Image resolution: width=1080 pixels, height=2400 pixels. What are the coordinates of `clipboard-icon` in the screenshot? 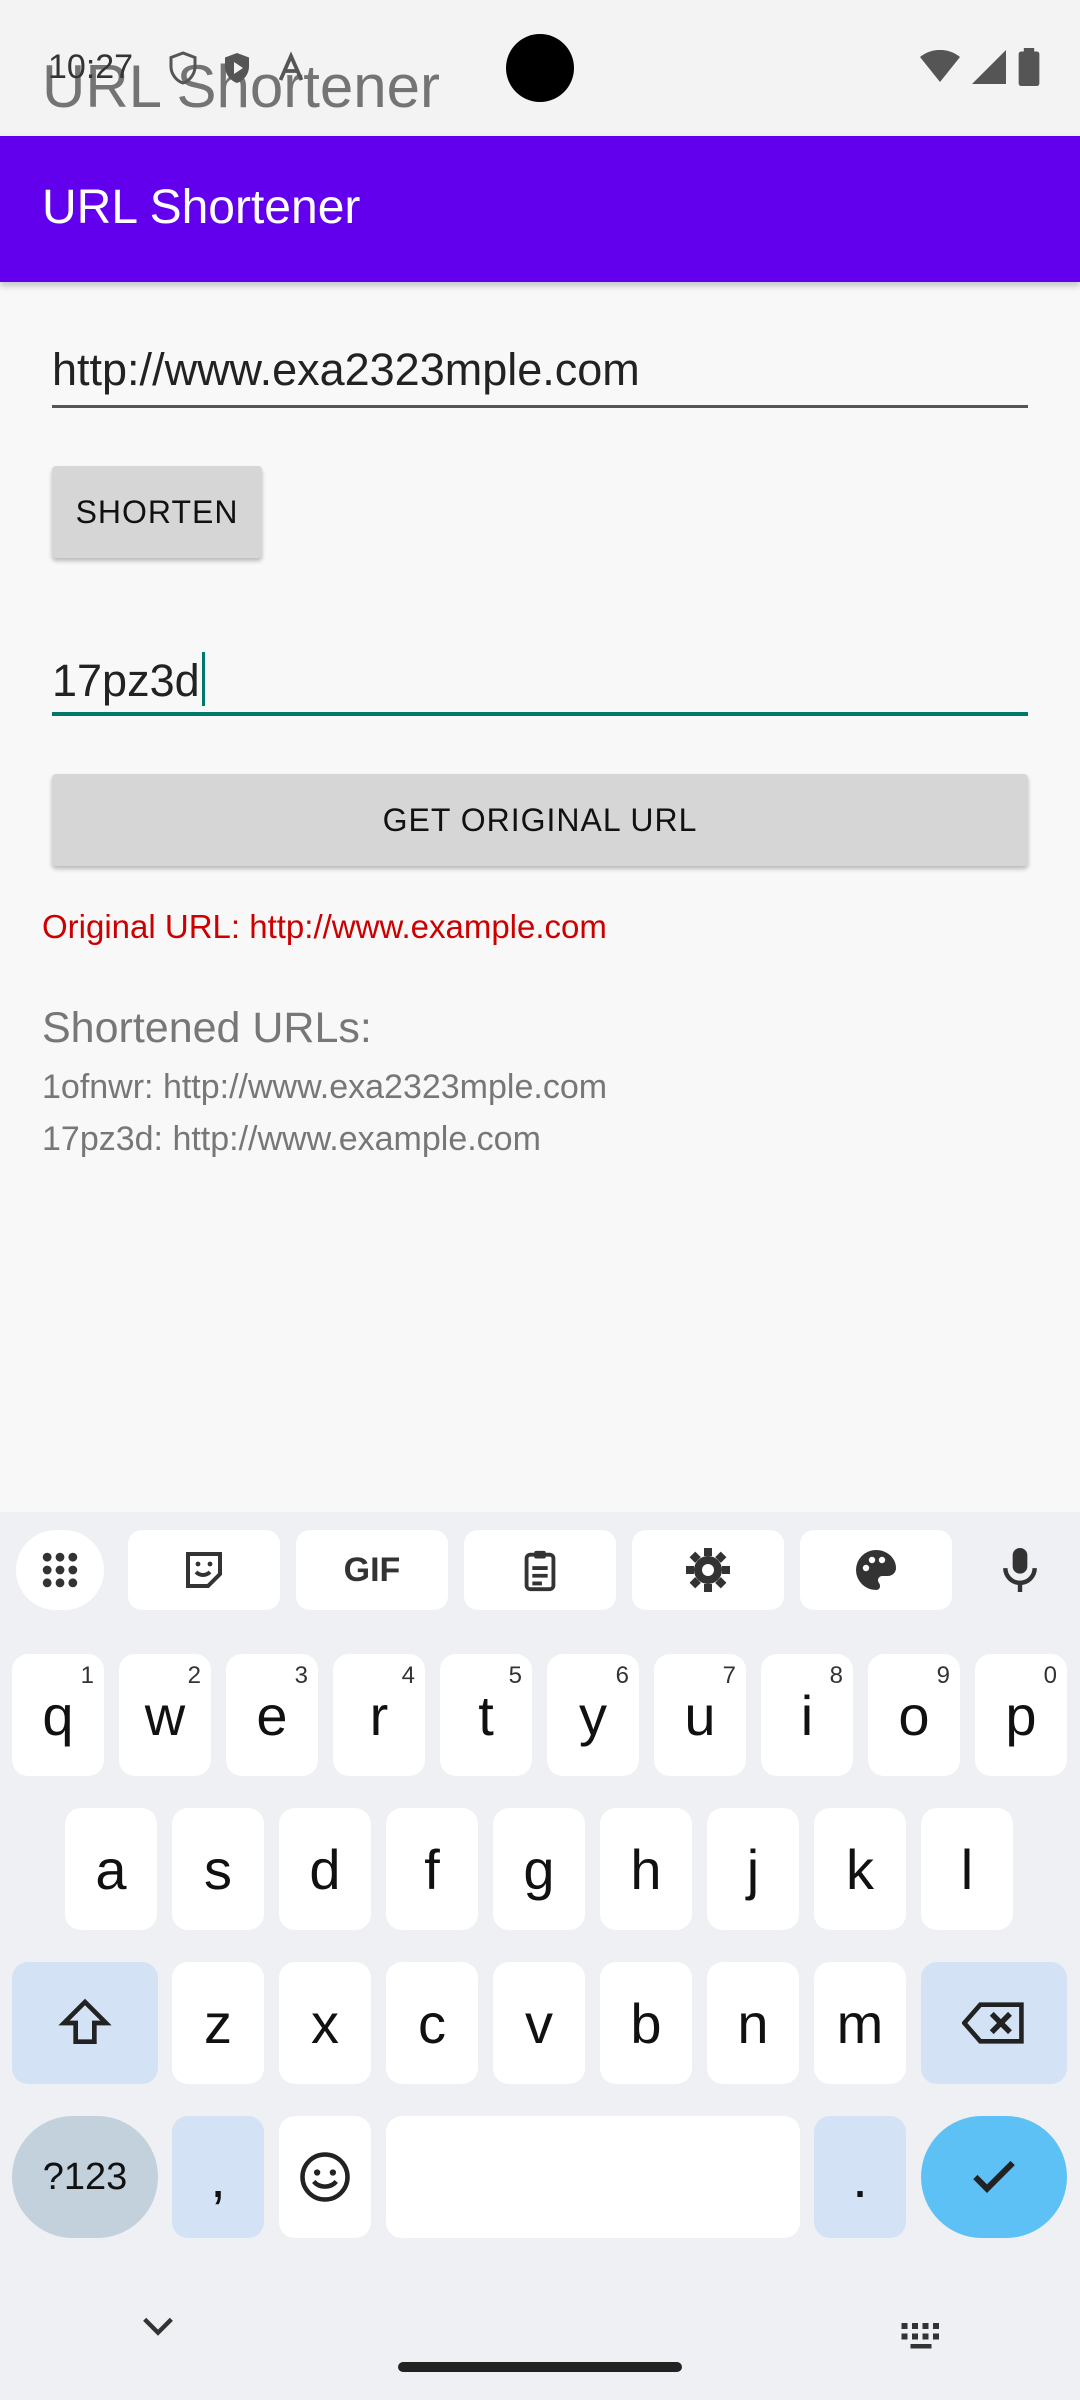 It's located at (540, 1570).